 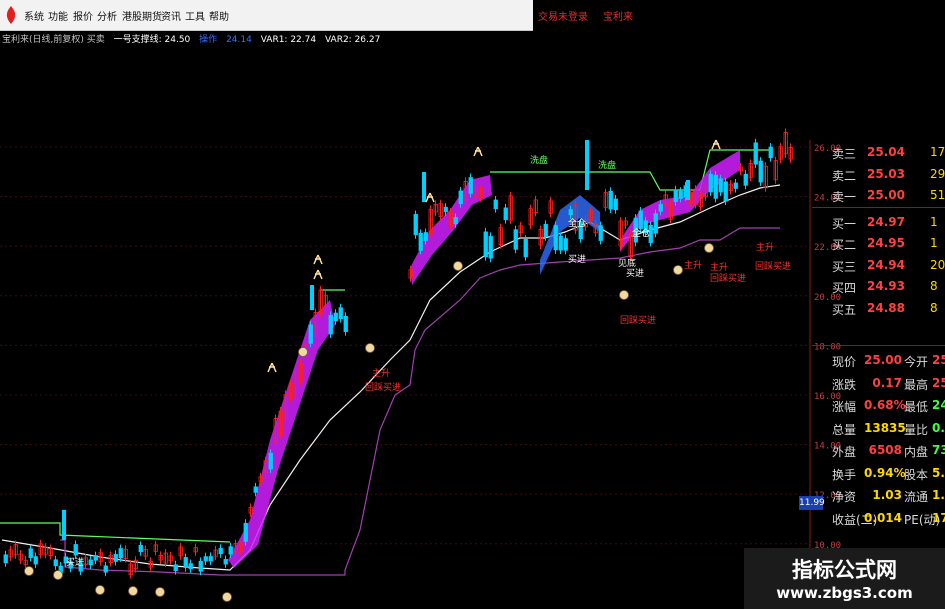 What do you see at coordinates (115, 532) in the screenshot?
I see `resistance-line` at bounding box center [115, 532].